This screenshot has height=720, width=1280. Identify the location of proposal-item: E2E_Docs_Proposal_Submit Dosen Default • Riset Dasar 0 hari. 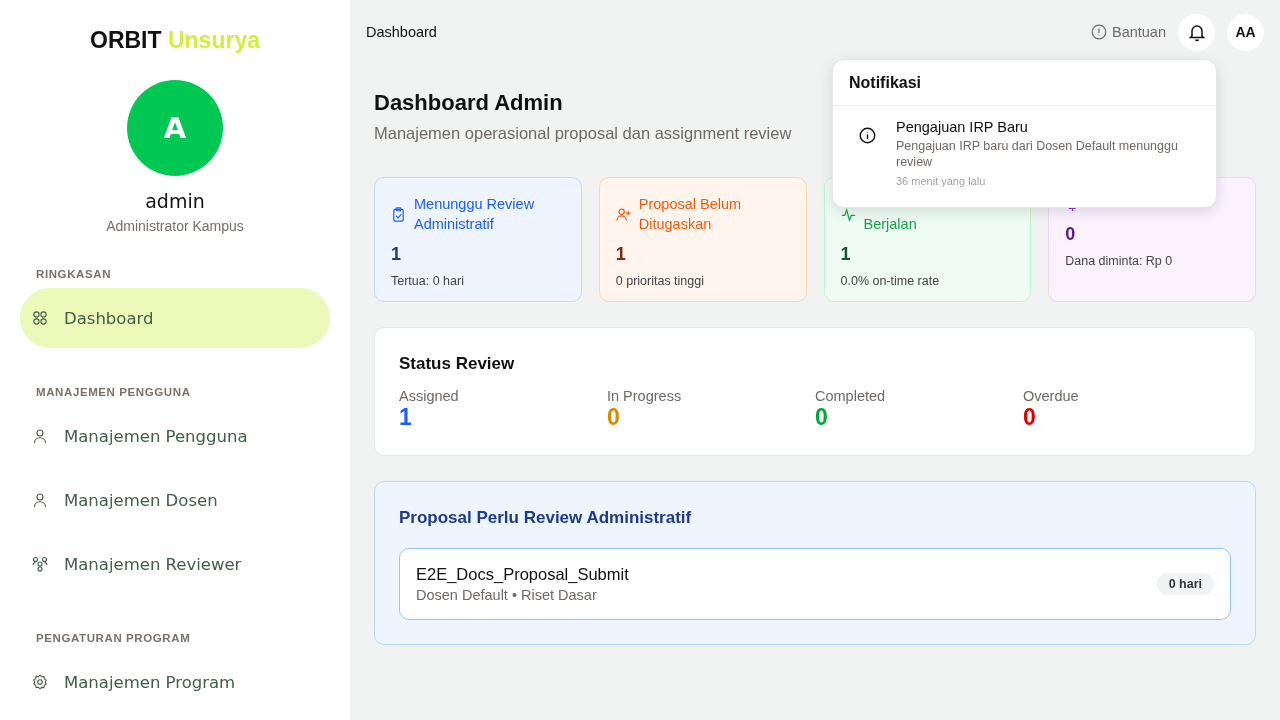
(815, 584).